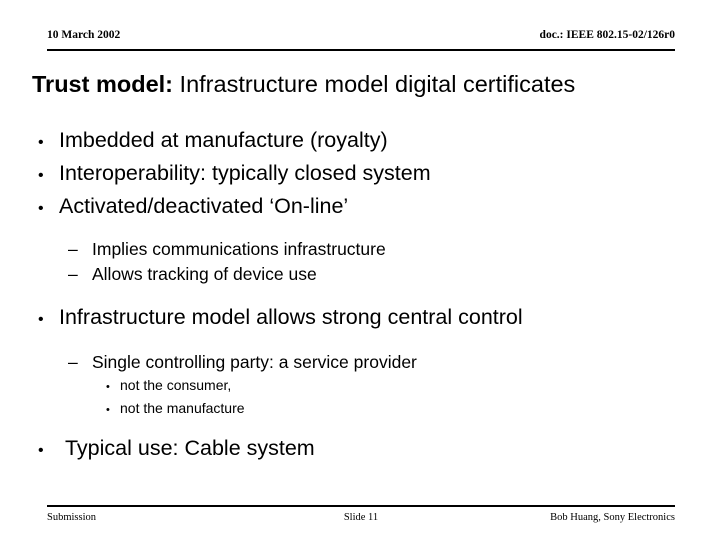 The width and height of the screenshot is (720, 540). What do you see at coordinates (204, 206) in the screenshot?
I see `list-item-text: Activated/deactivated ‘On-line’` at bounding box center [204, 206].